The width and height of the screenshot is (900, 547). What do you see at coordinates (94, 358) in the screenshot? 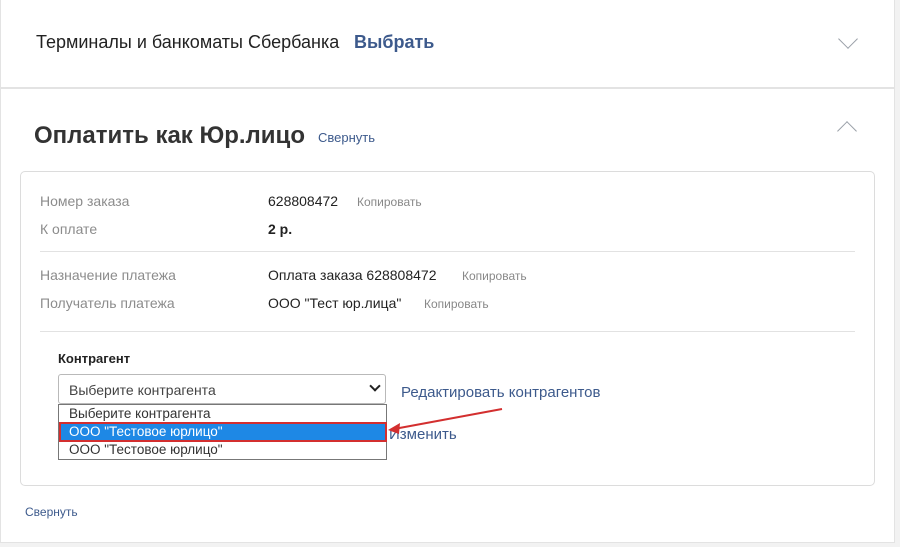
I see `counterparty-label: Контрагент` at bounding box center [94, 358].